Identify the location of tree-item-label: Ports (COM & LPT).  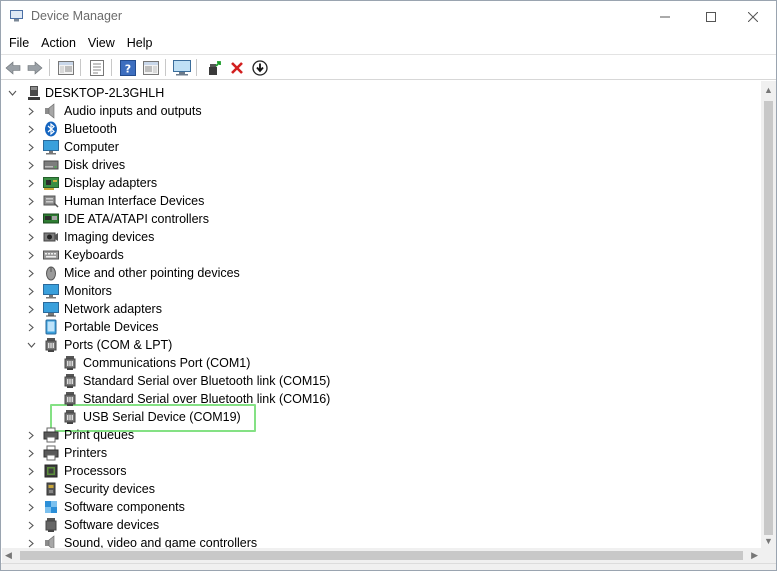
(118, 345).